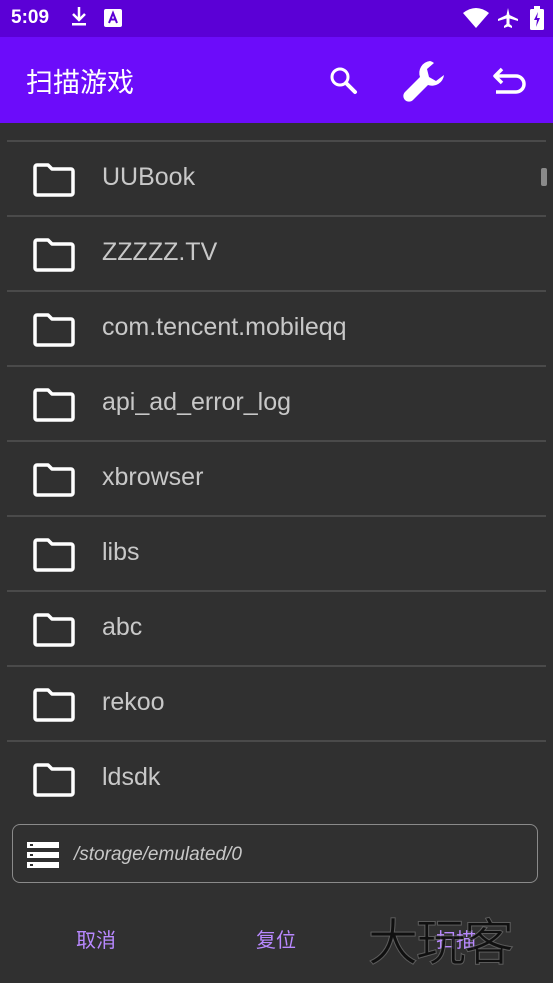 This screenshot has height=983, width=553. What do you see at coordinates (276, 629) in the screenshot?
I see `list-item: abc` at bounding box center [276, 629].